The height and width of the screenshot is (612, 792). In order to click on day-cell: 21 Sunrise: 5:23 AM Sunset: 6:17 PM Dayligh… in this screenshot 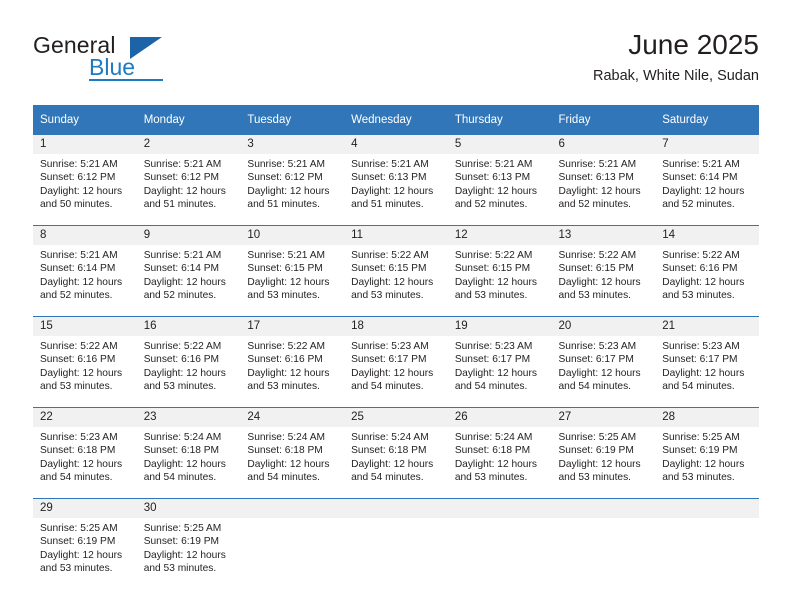, I will do `click(707, 362)`.